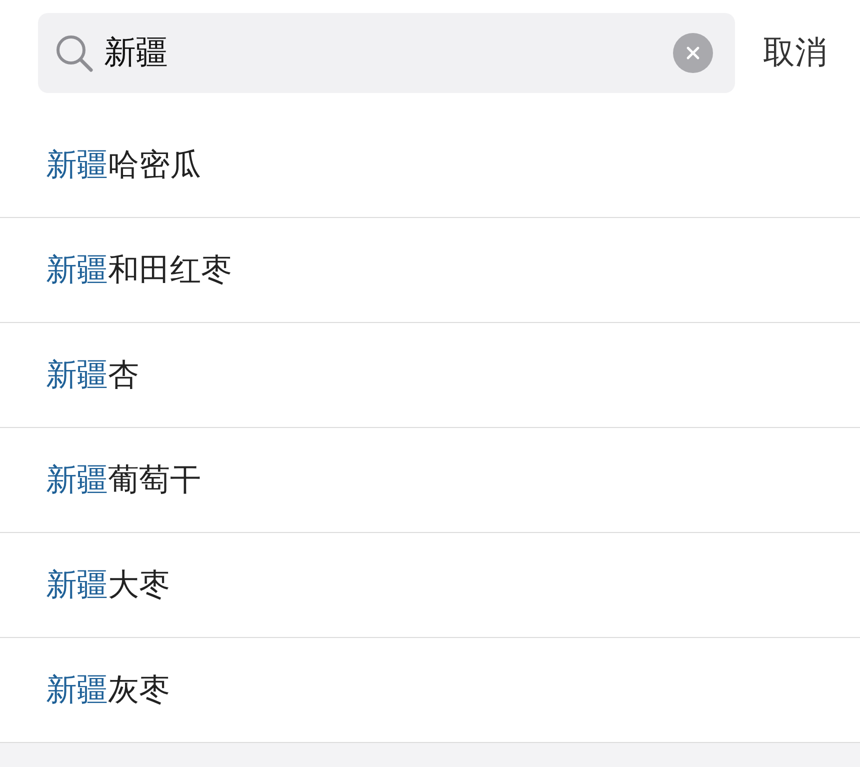 This screenshot has width=860, height=767. I want to click on search-input: 新疆, so click(383, 53).